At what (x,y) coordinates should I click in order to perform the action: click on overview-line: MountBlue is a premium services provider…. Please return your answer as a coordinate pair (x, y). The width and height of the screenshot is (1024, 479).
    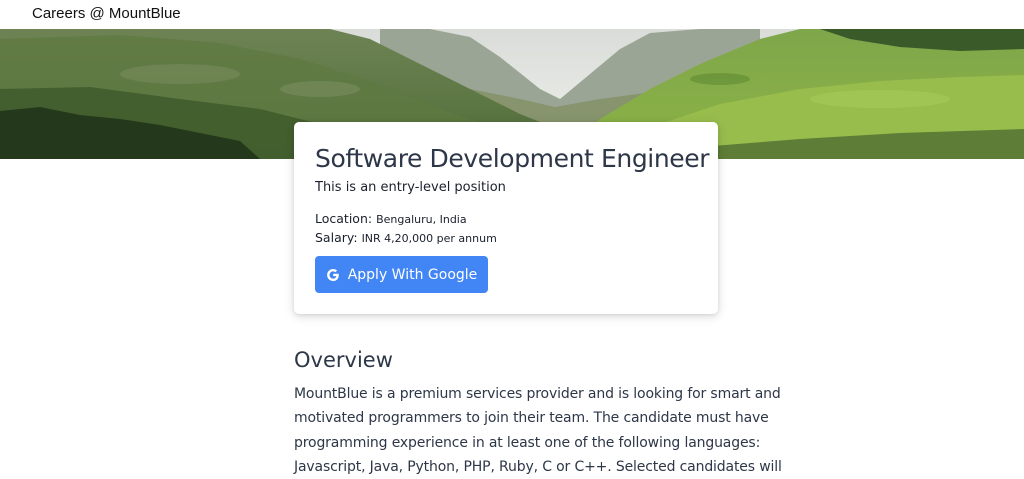
    Looking at the image, I should click on (537, 394).